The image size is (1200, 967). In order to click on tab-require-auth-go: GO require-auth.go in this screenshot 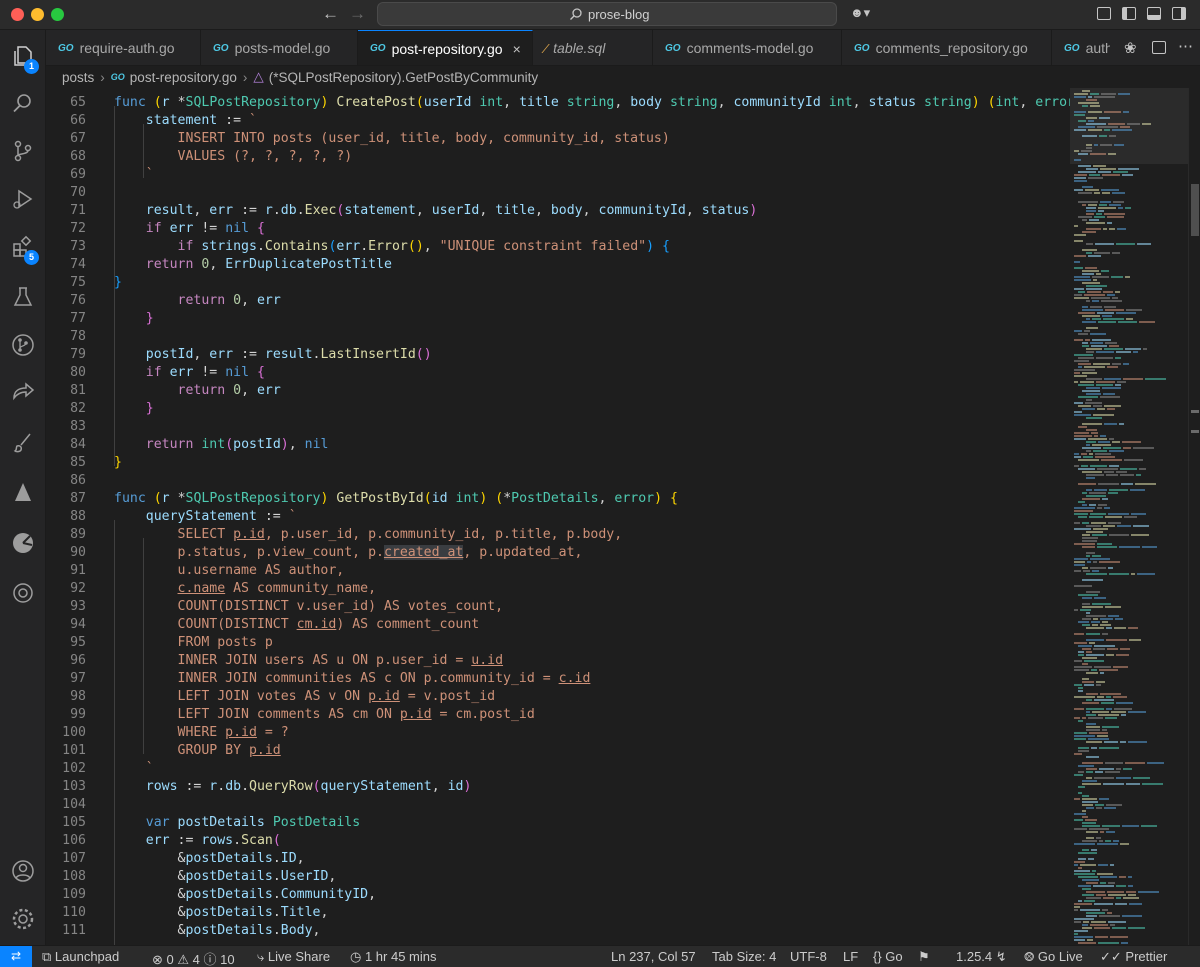, I will do `click(123, 47)`.